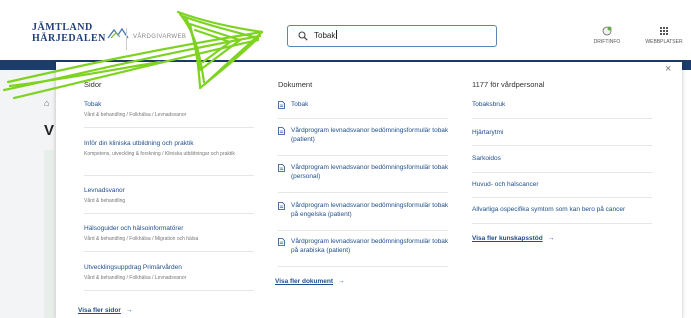  Describe the element at coordinates (49, 234) in the screenshot. I see `page-backdrop-strip` at that location.